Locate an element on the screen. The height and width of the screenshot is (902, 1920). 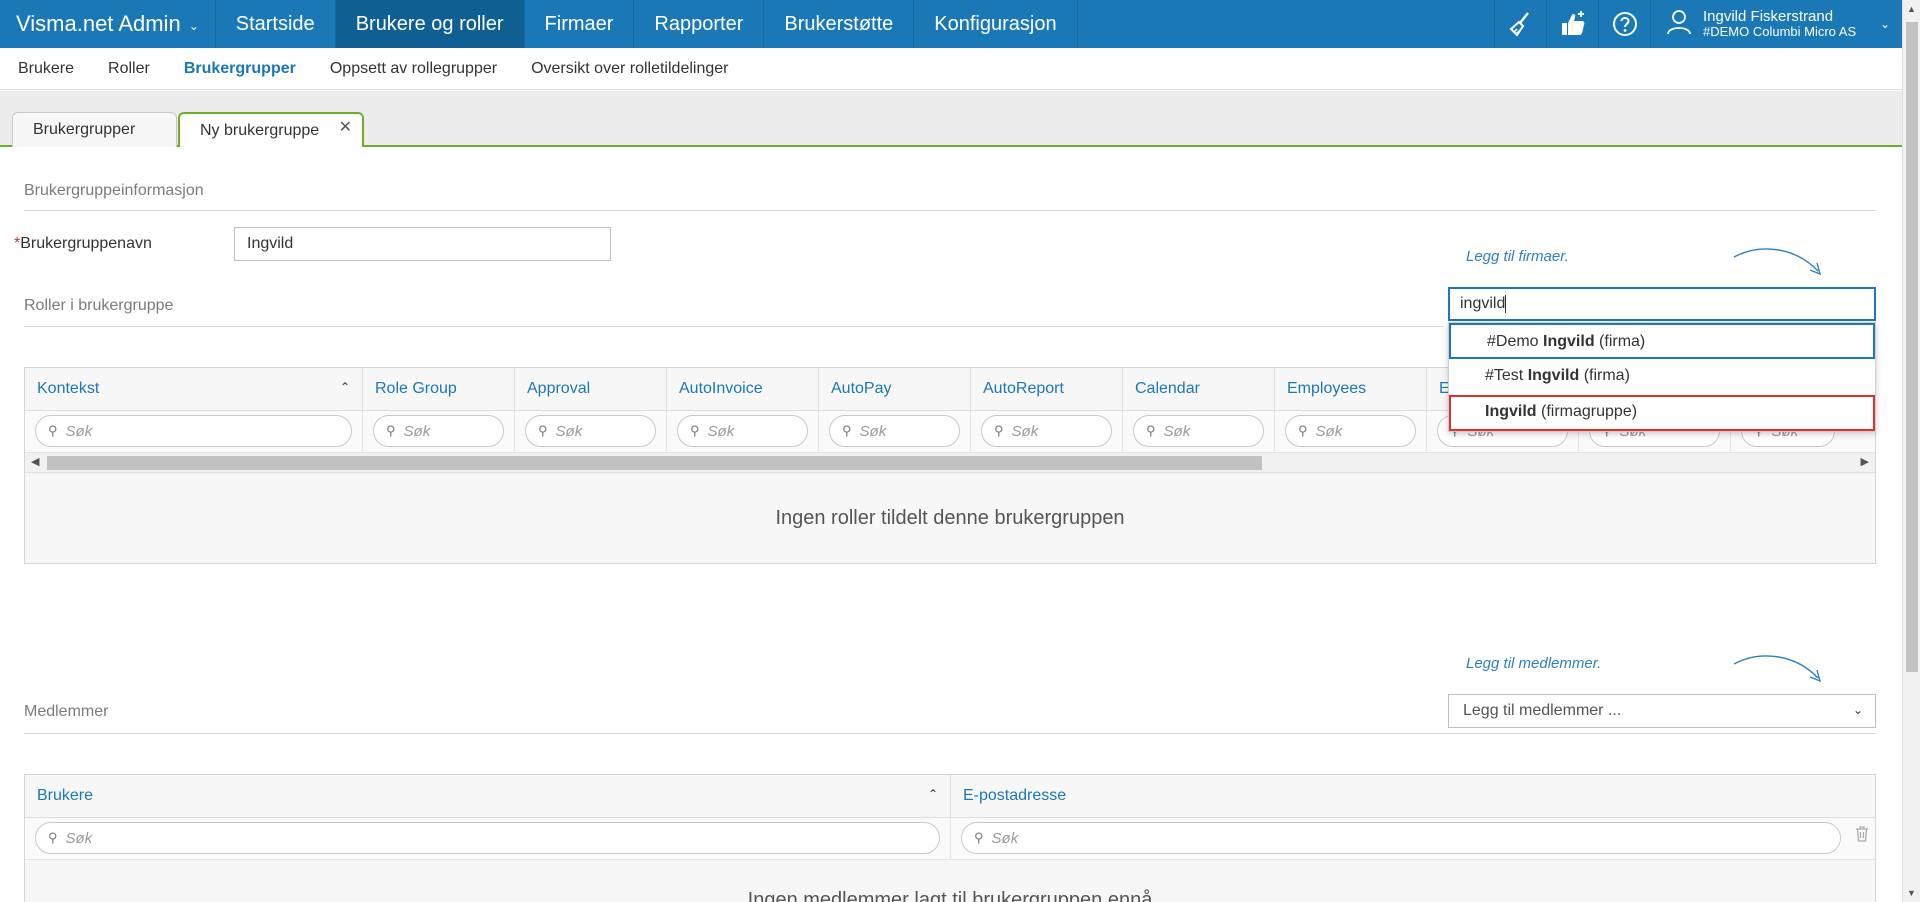
dropdown-option-ingvild-firmagruppe: Ingvild (firmagruppe) is located at coordinates (1662, 413).